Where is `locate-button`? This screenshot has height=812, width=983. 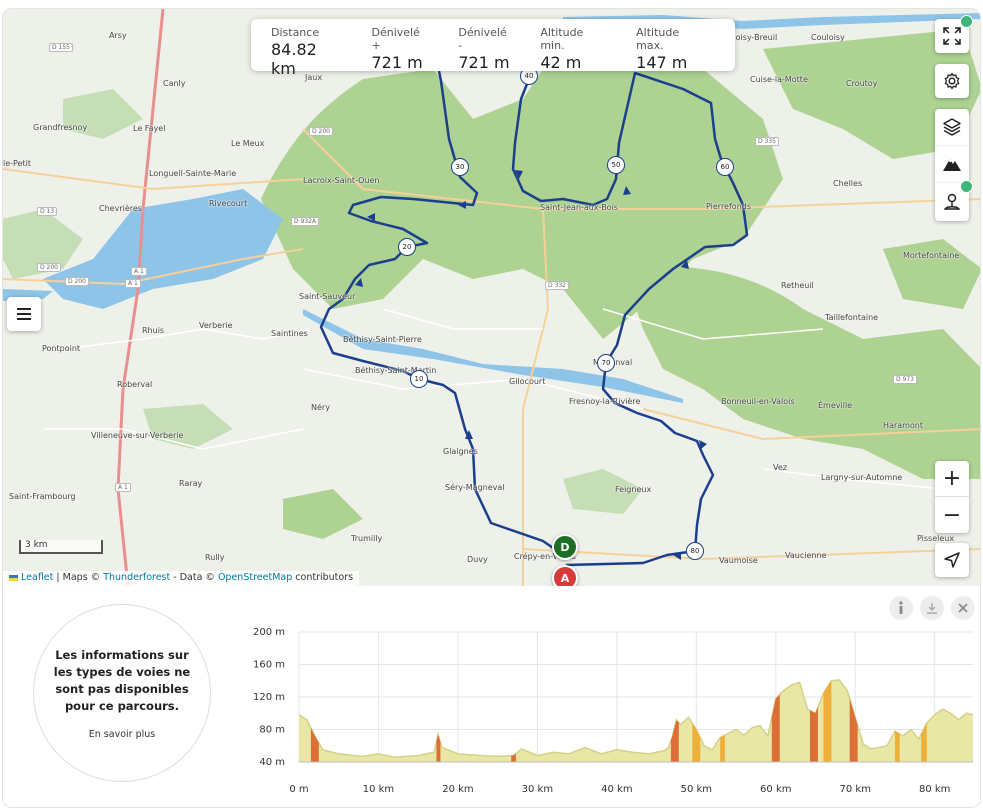 locate-button is located at coordinates (952, 560).